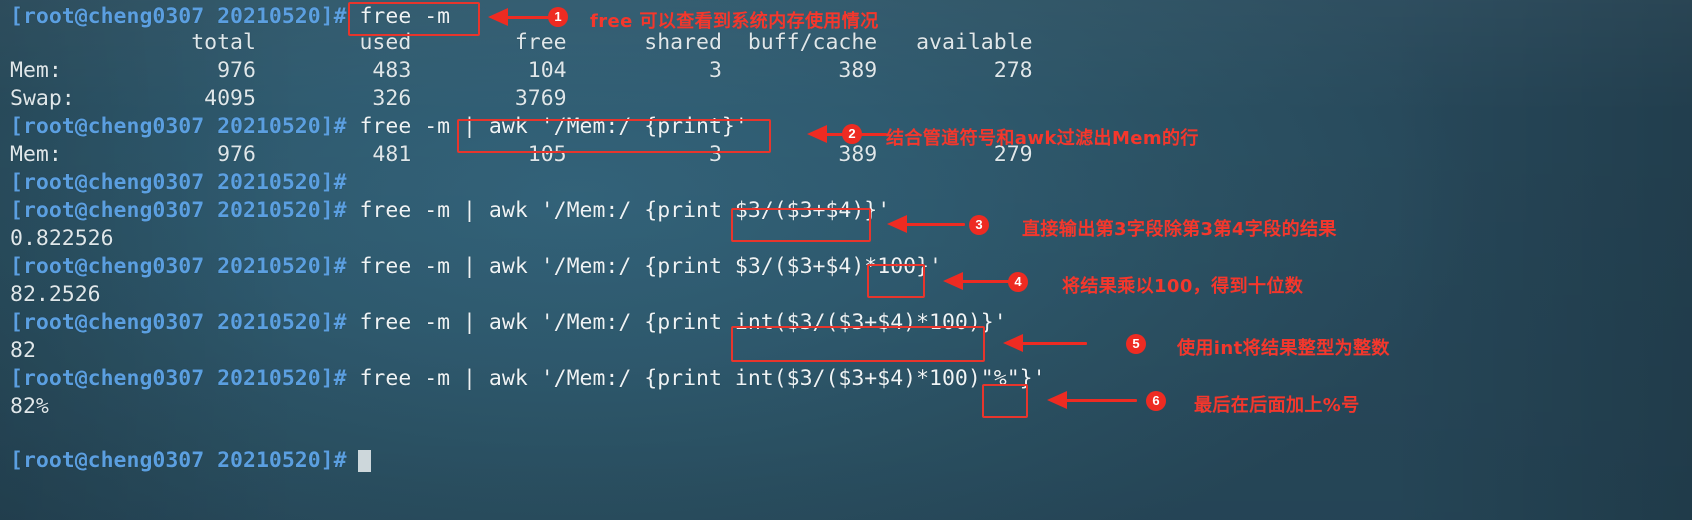 The width and height of the screenshot is (1692, 520). What do you see at coordinates (62, 238) in the screenshot?
I see `terminal-output: 0.822526` at bounding box center [62, 238].